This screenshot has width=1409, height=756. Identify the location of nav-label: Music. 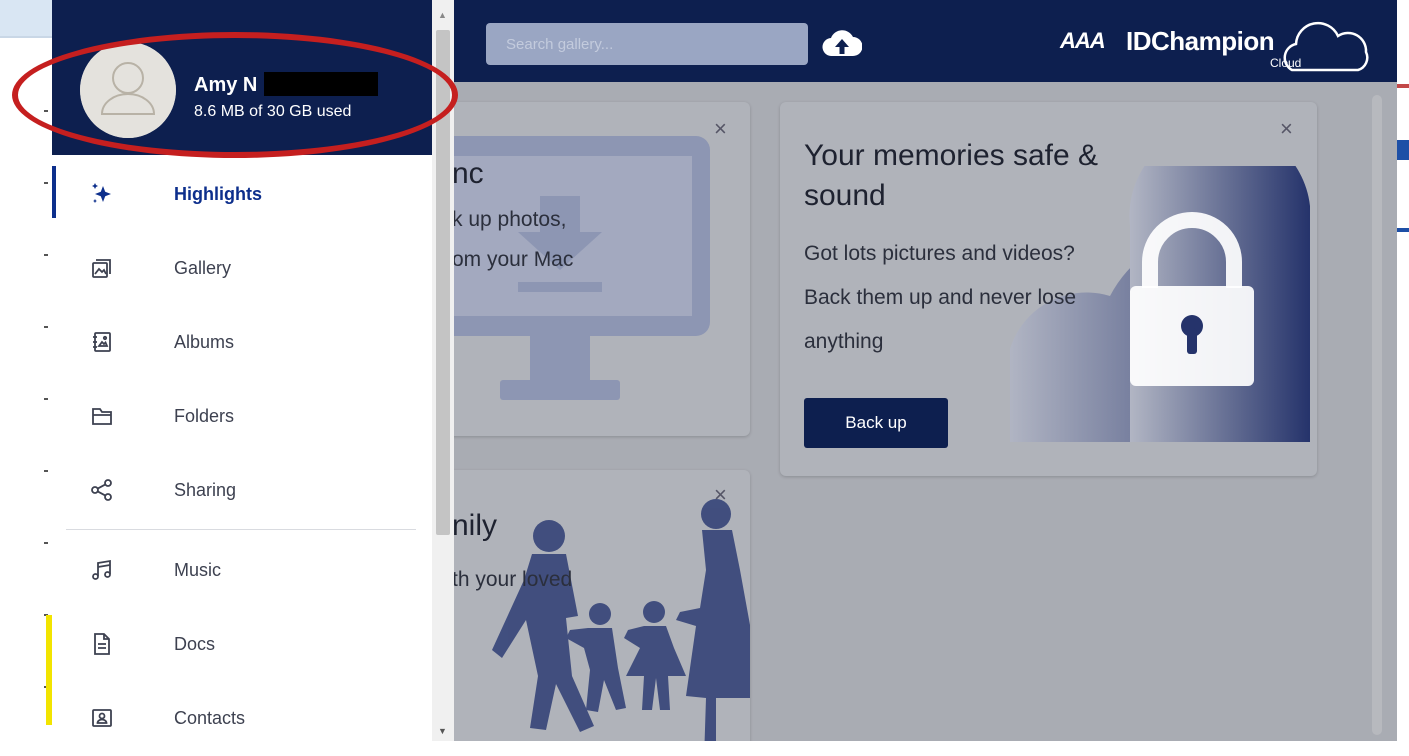
(198, 570).